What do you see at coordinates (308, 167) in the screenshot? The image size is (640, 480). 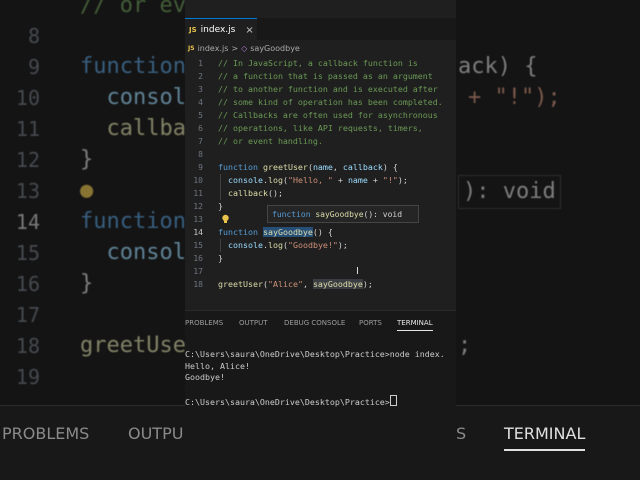 I see `code-line: function greetUser(name, callback) {` at bounding box center [308, 167].